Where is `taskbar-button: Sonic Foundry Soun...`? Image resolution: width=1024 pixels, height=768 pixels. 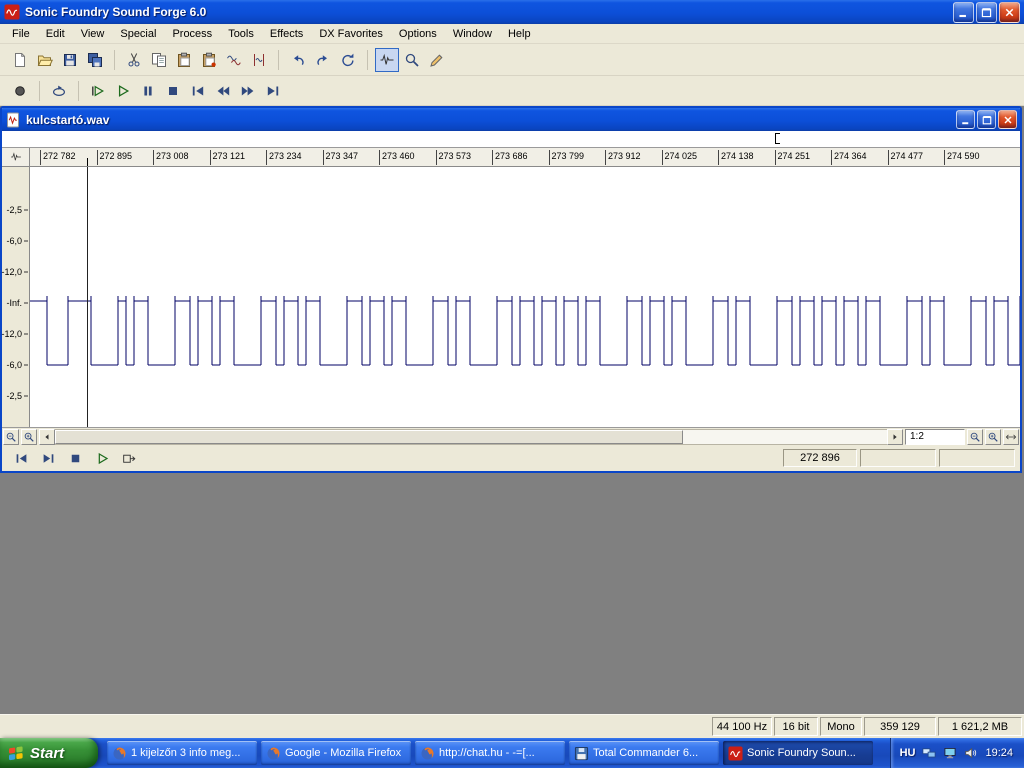 taskbar-button: Sonic Foundry Soun... is located at coordinates (798, 753).